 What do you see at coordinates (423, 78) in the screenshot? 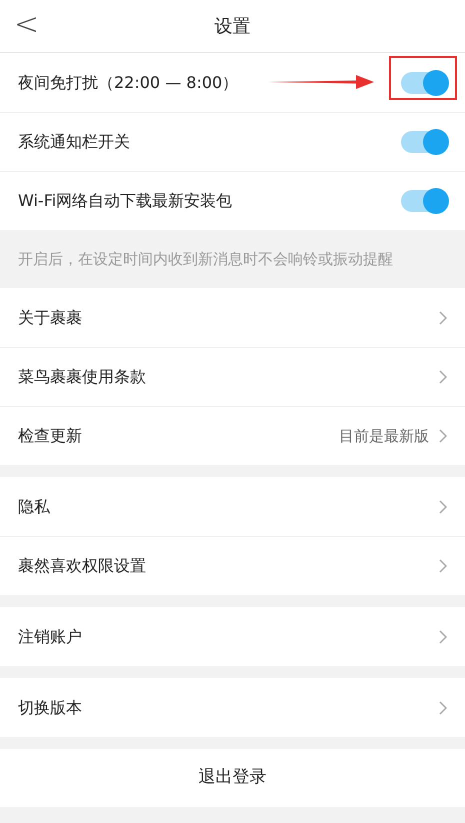
I see `highlight-box` at bounding box center [423, 78].